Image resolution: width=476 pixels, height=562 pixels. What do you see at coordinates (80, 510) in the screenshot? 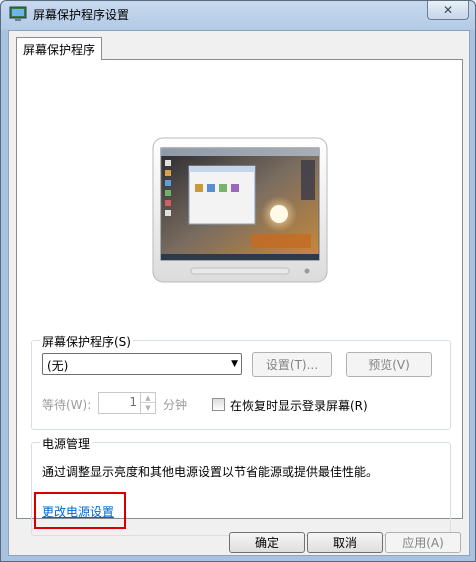
I see `link-highlight-box` at bounding box center [80, 510].